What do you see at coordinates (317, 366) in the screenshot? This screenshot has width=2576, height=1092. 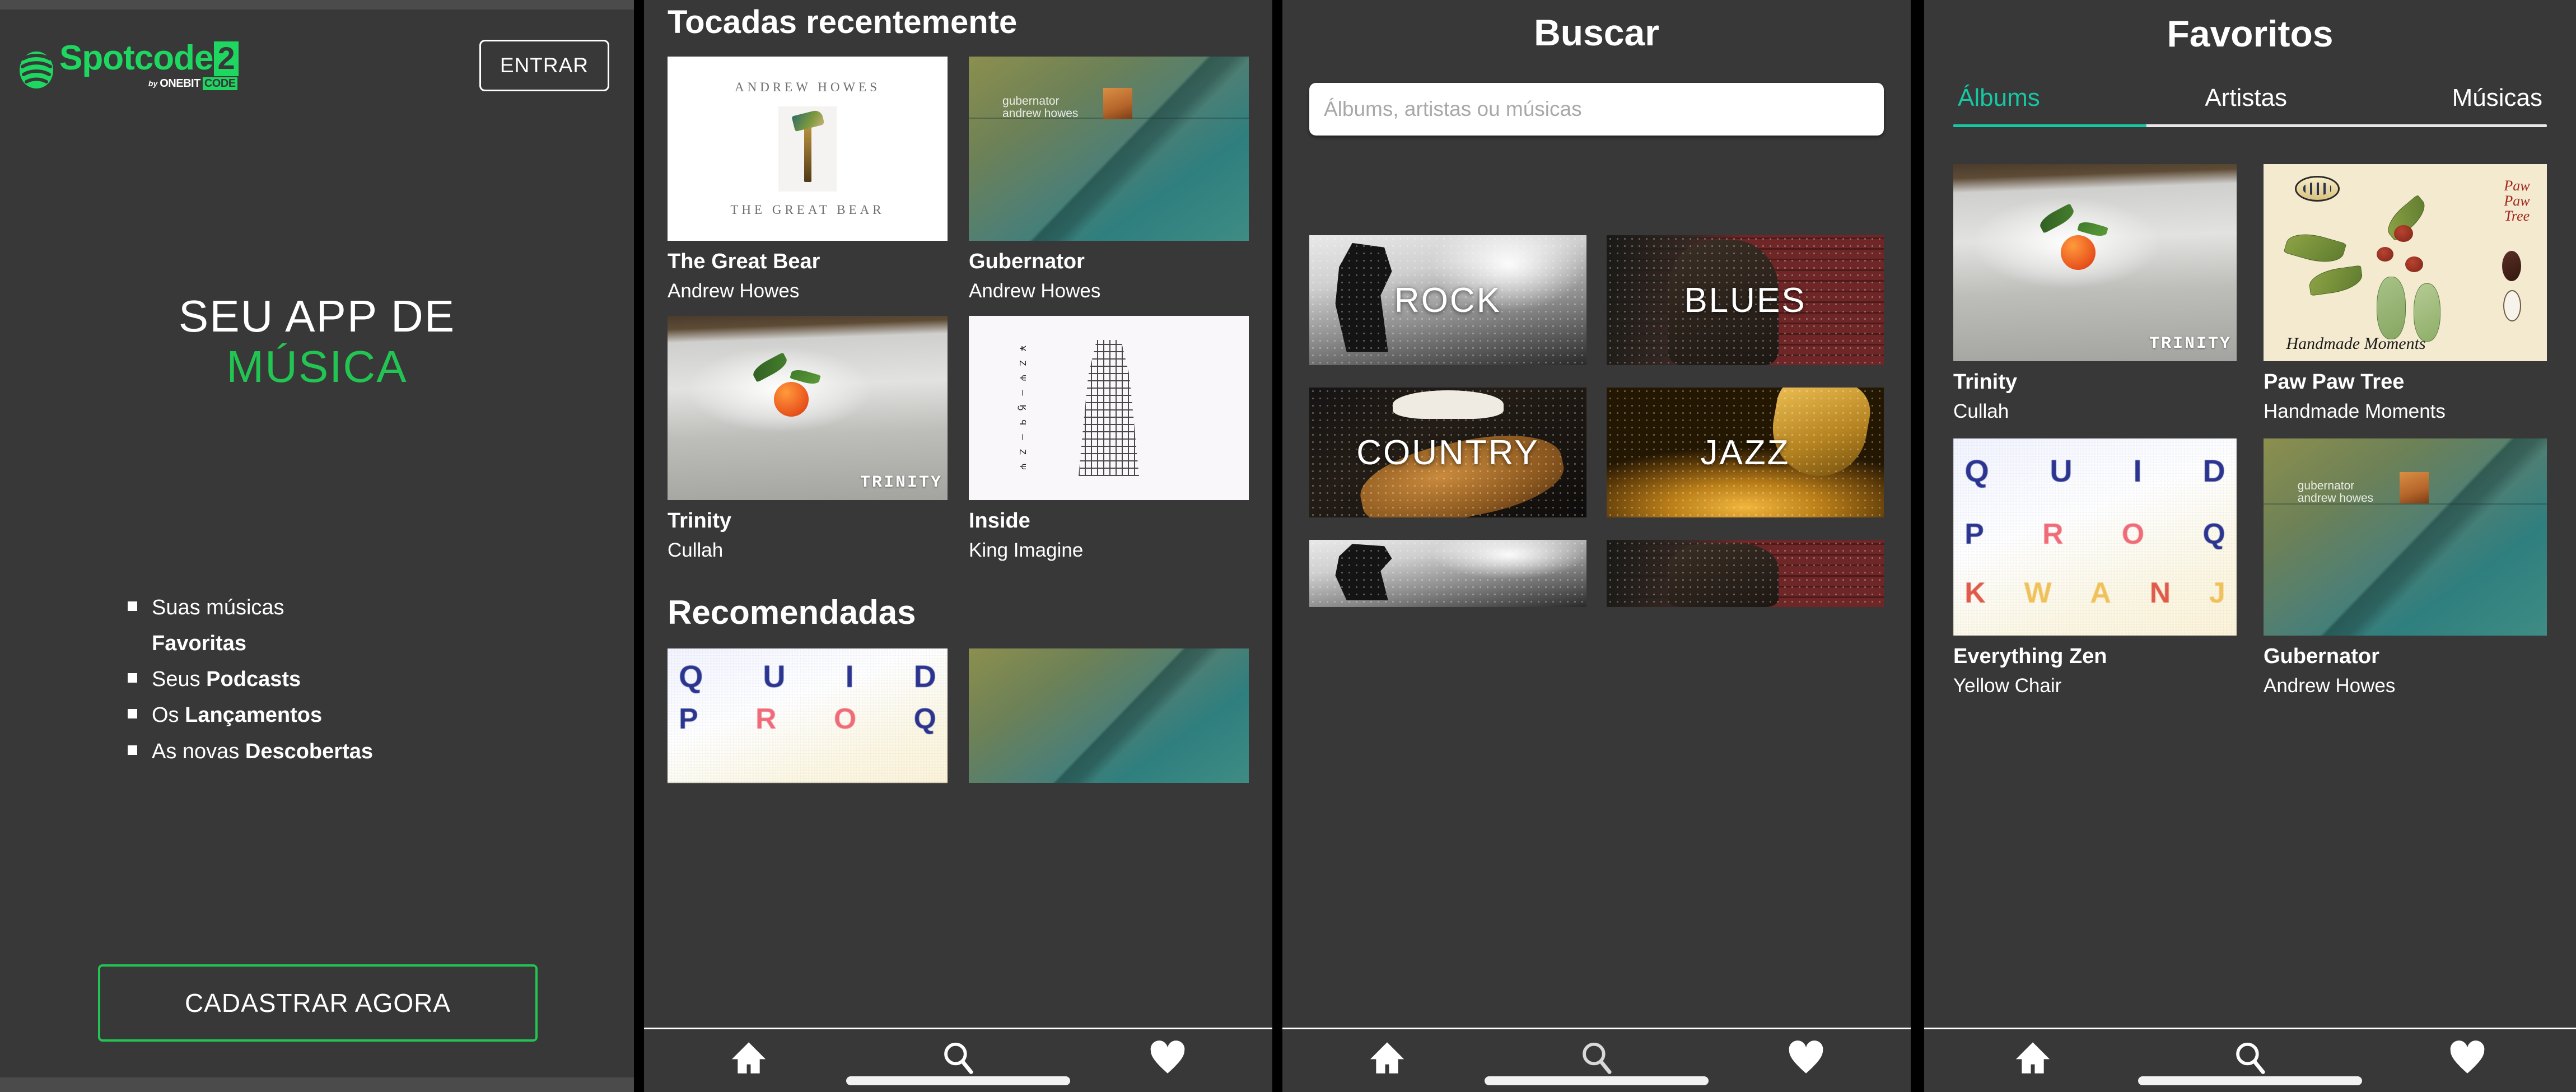 I see `hero-line-2: MÚSICA` at bounding box center [317, 366].